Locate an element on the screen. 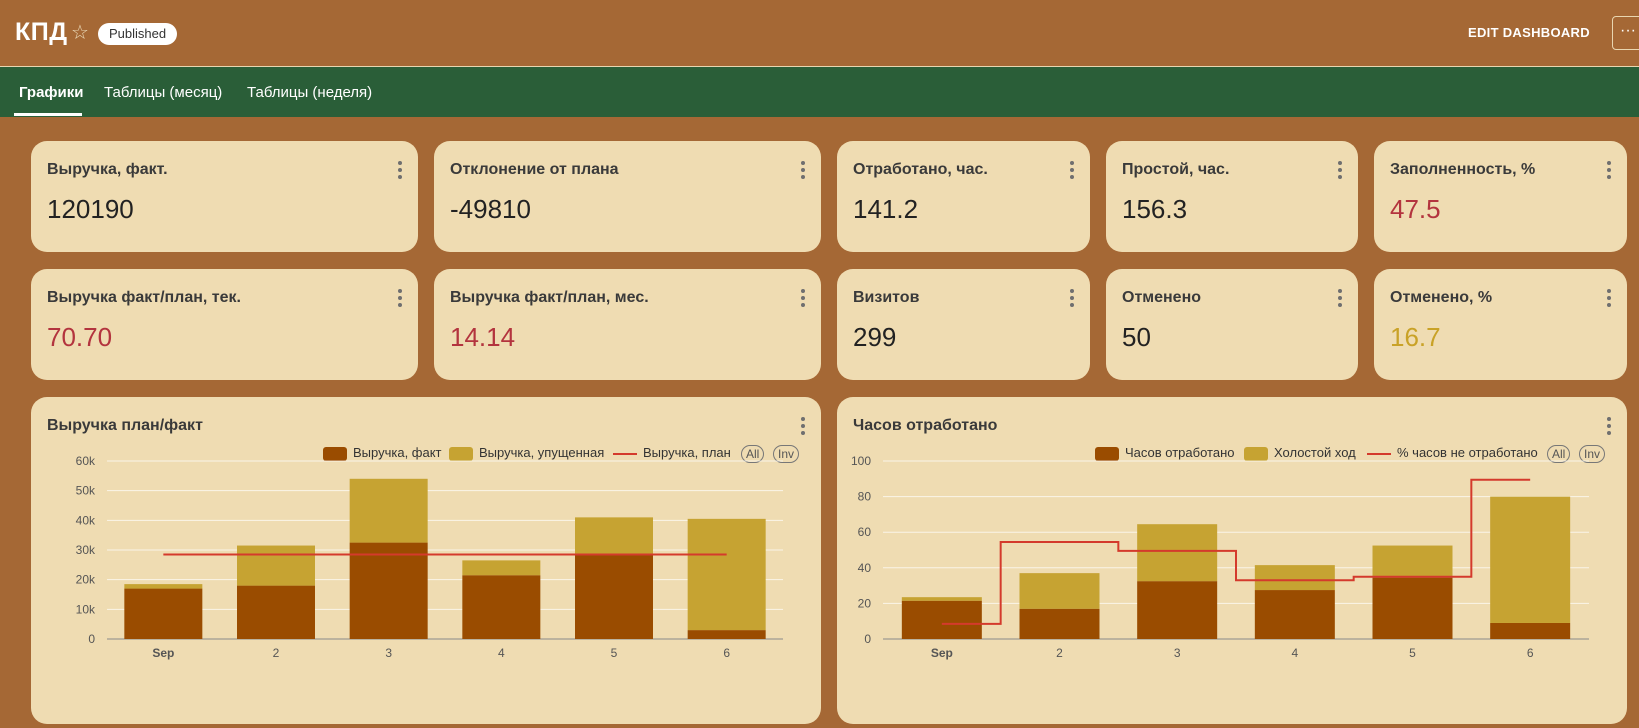  status-badge: Published is located at coordinates (138, 34).